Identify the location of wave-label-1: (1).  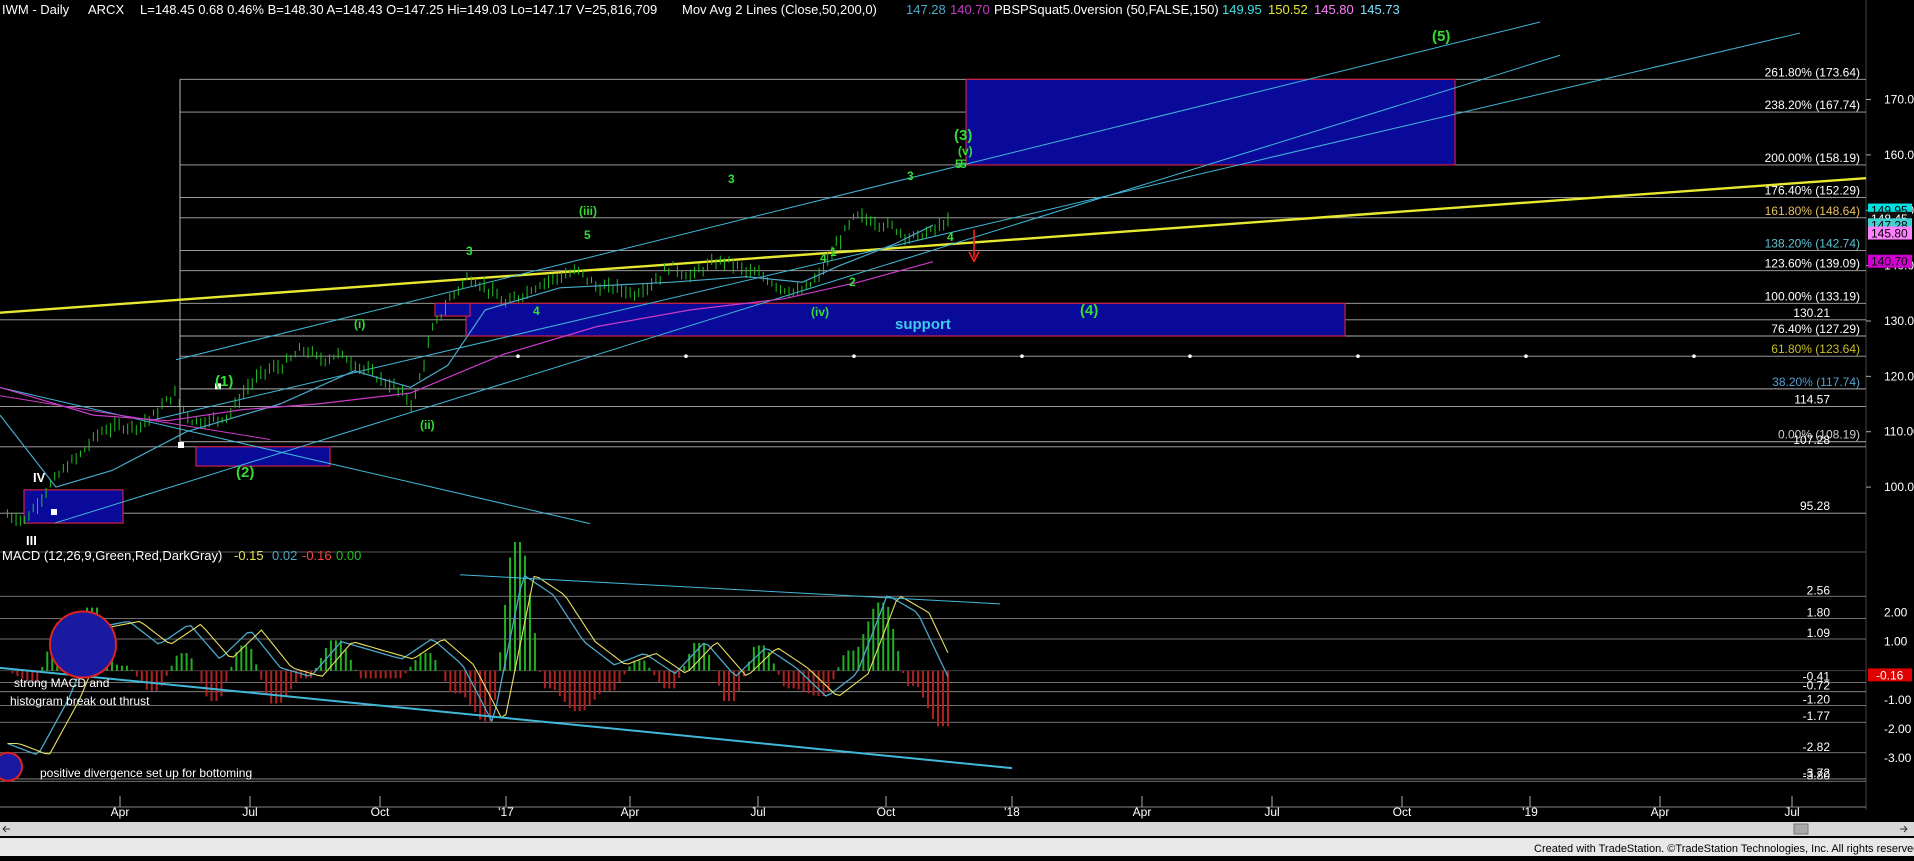
(224, 381).